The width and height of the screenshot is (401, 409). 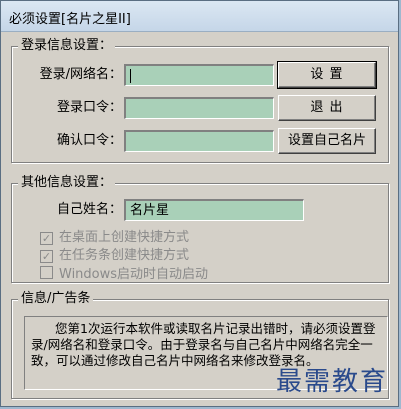 I want to click on title-bar: 必须设置[名片之星II], so click(x=199, y=16).